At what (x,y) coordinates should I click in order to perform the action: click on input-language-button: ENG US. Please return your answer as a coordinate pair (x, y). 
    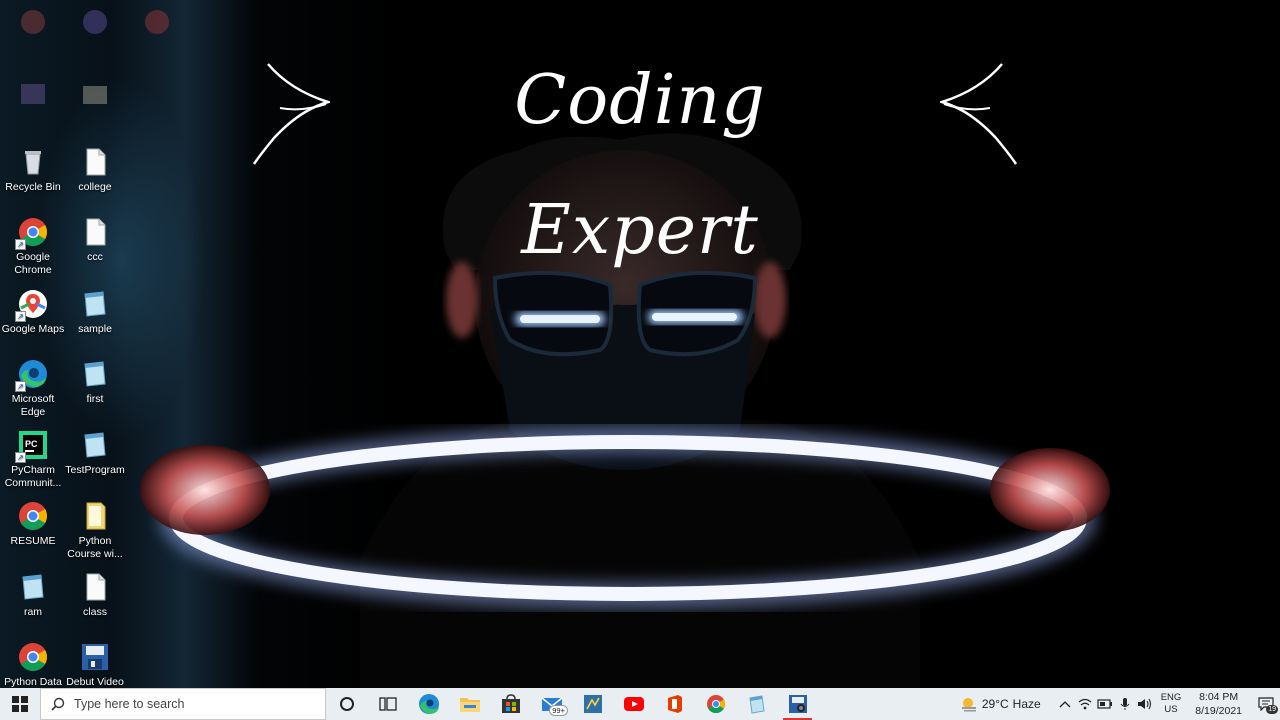
    Looking at the image, I should click on (1171, 704).